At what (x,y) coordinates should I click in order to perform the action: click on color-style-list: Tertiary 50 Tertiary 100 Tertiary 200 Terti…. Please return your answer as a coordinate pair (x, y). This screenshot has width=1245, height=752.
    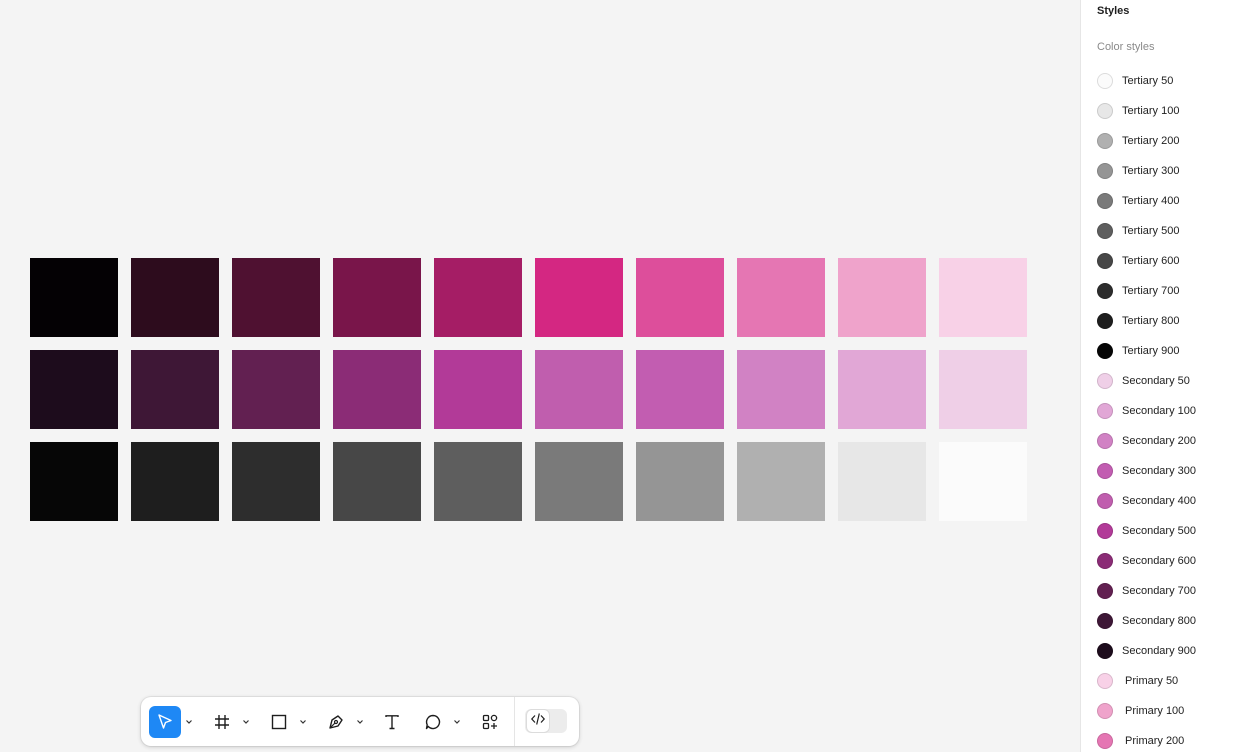
    Looking at the image, I should click on (1163, 409).